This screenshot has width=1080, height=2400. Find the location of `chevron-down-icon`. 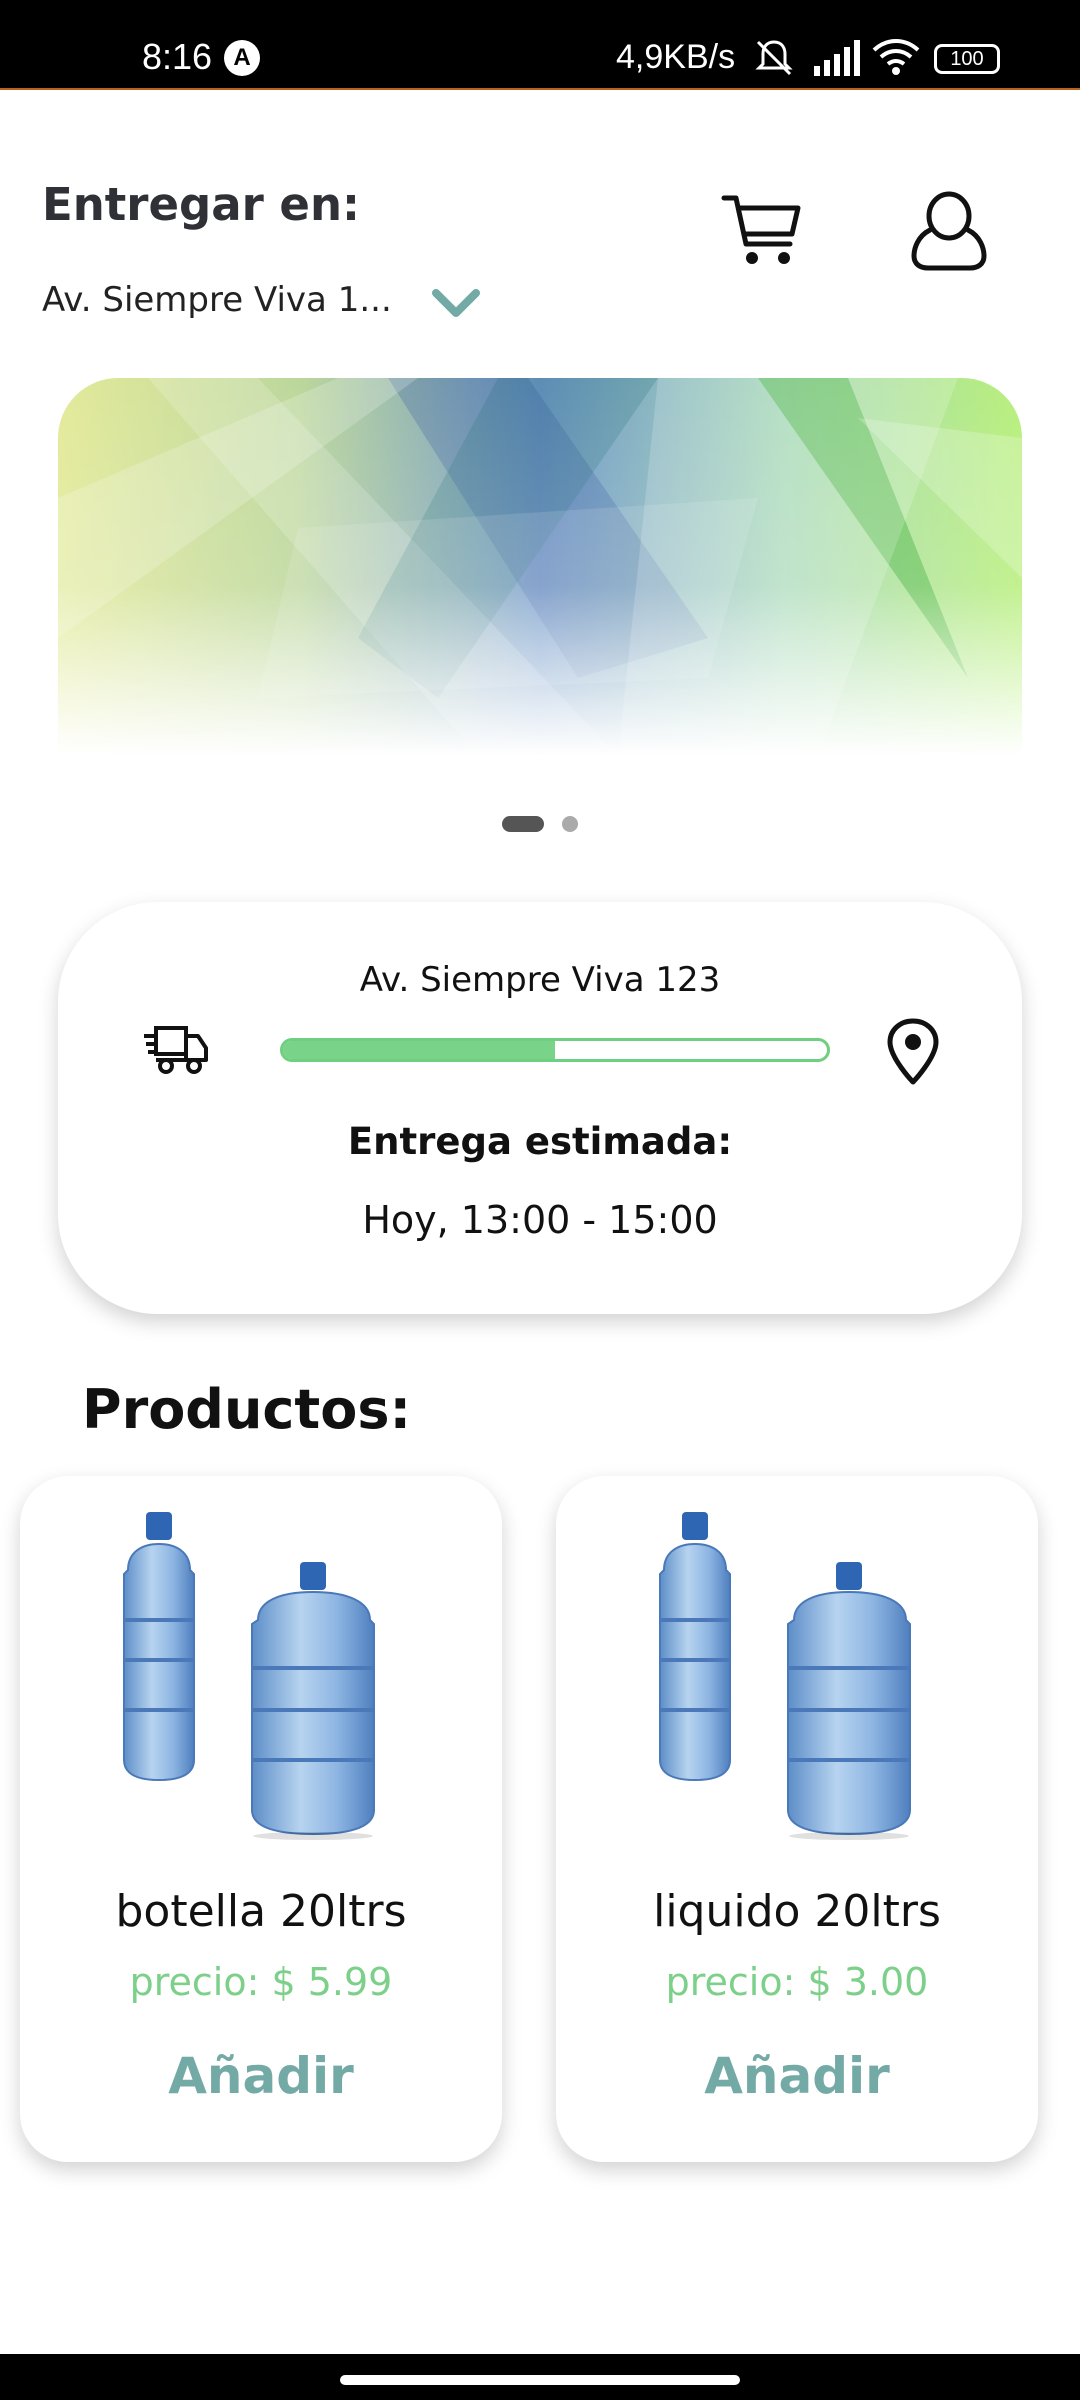

chevron-down-icon is located at coordinates (456, 303).